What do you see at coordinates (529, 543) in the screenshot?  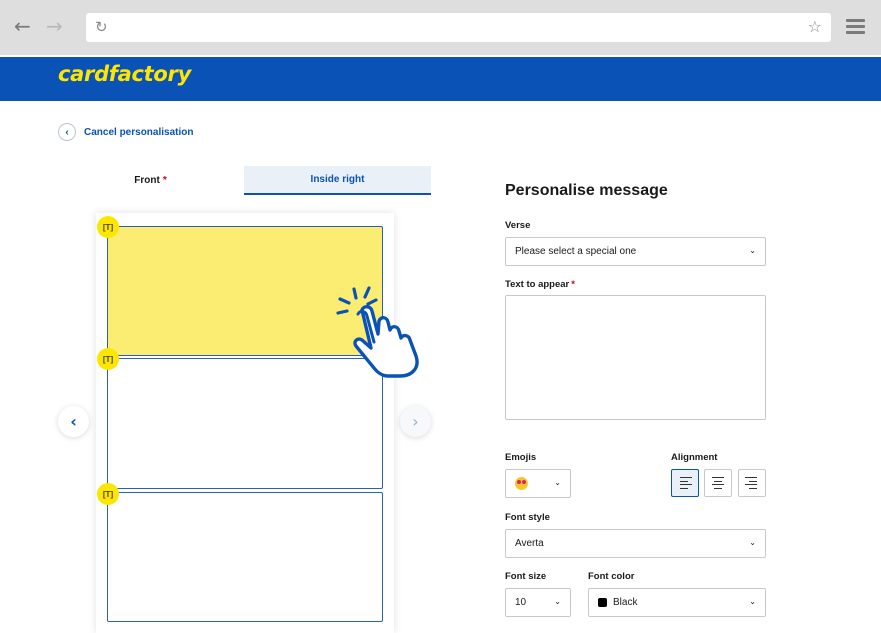 I see `font-style-value: Averta` at bounding box center [529, 543].